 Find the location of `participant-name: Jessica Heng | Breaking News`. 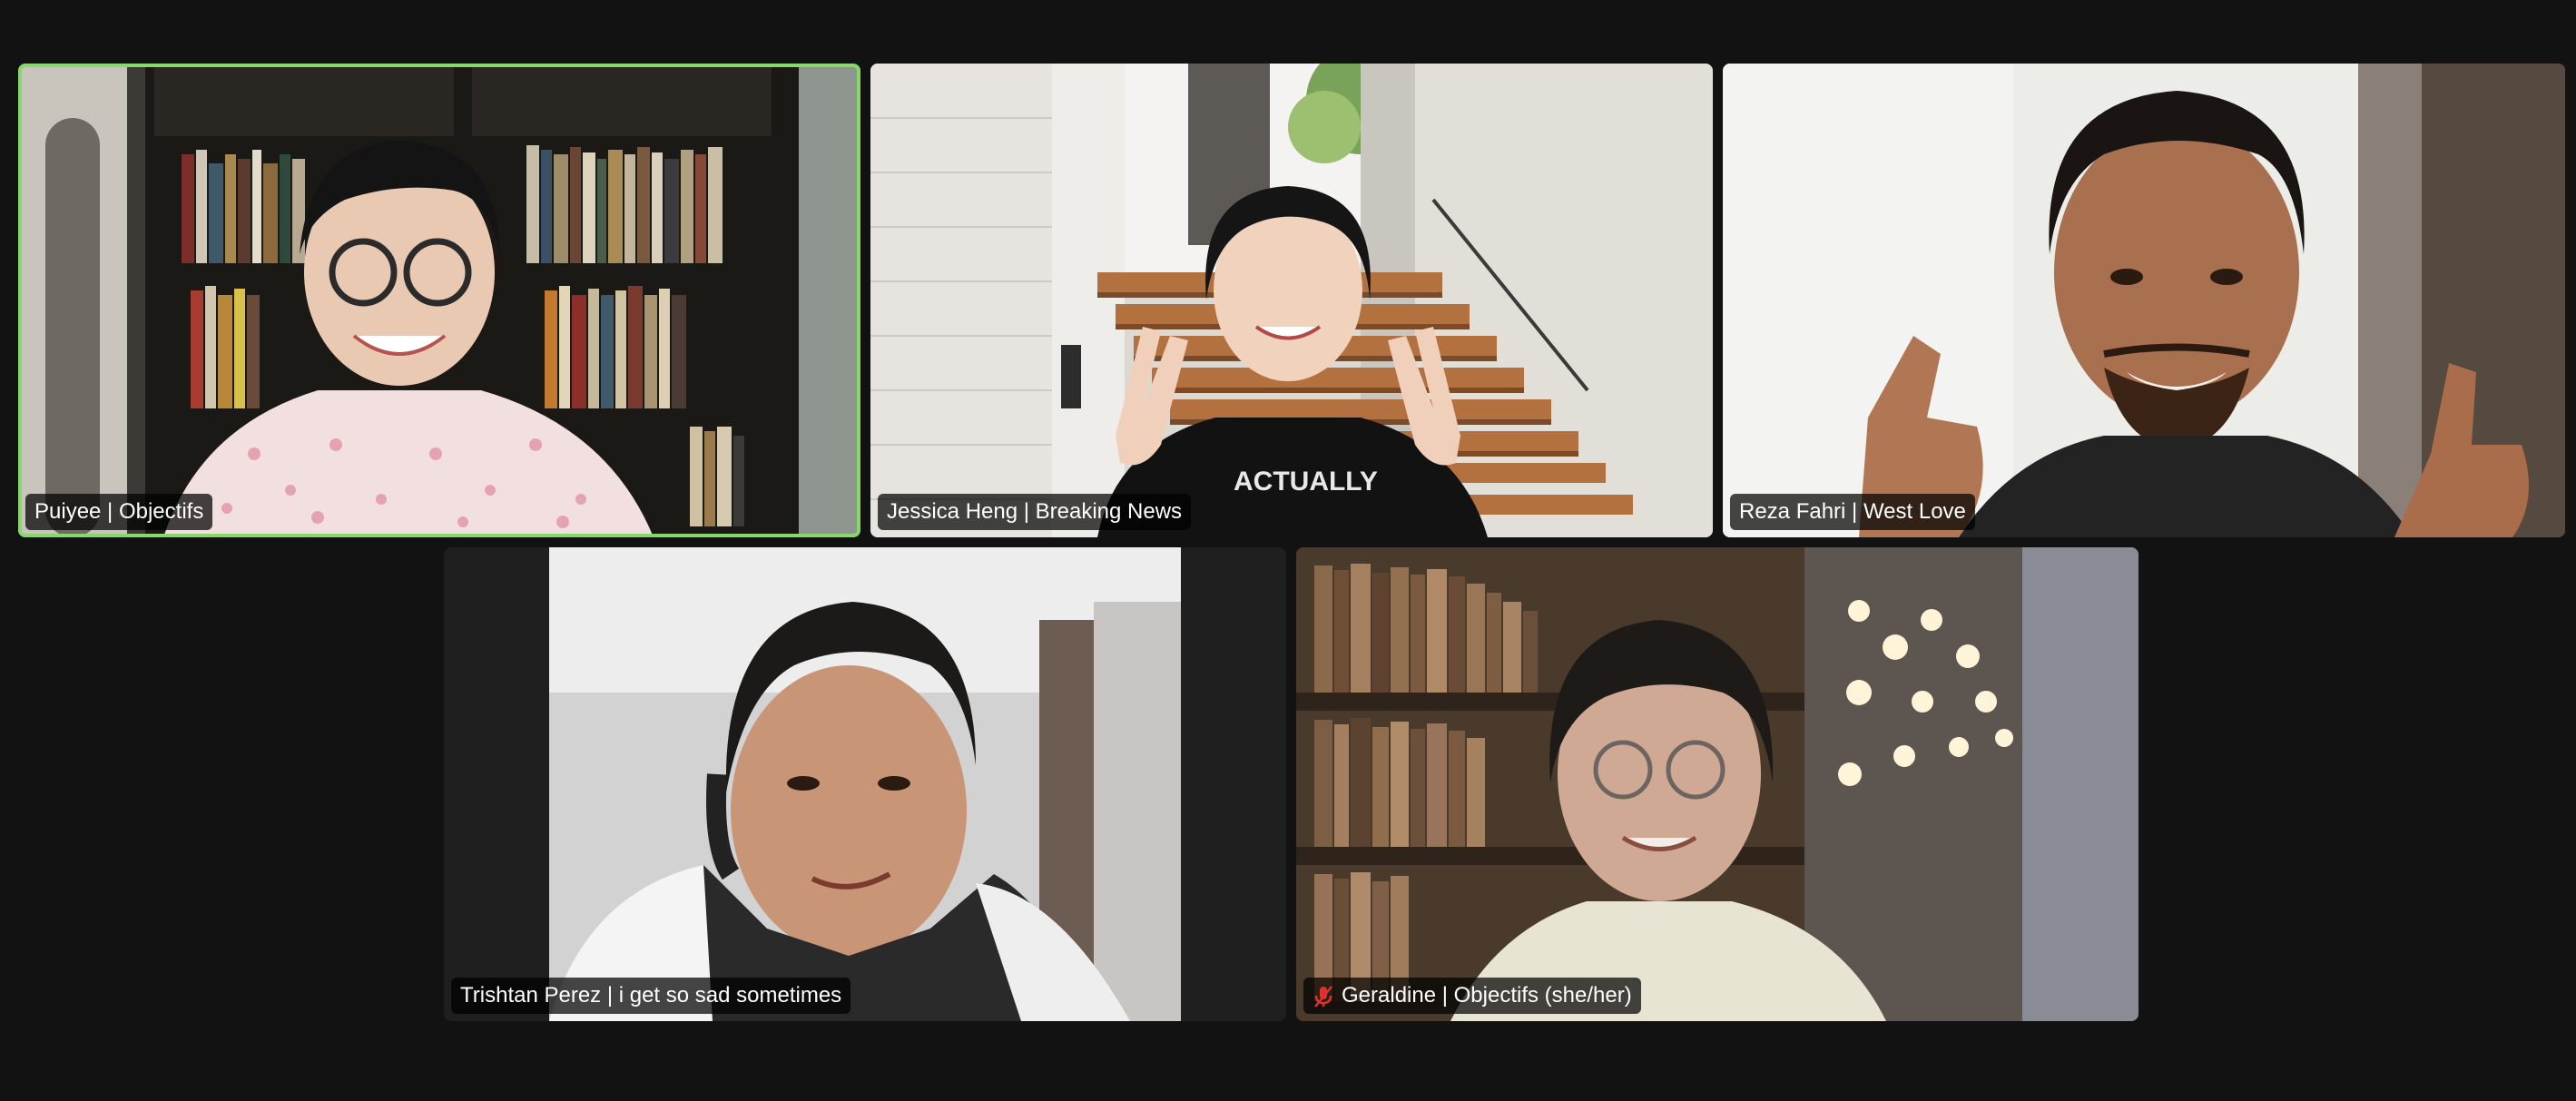

participant-name: Jessica Heng | Breaking News is located at coordinates (1035, 511).